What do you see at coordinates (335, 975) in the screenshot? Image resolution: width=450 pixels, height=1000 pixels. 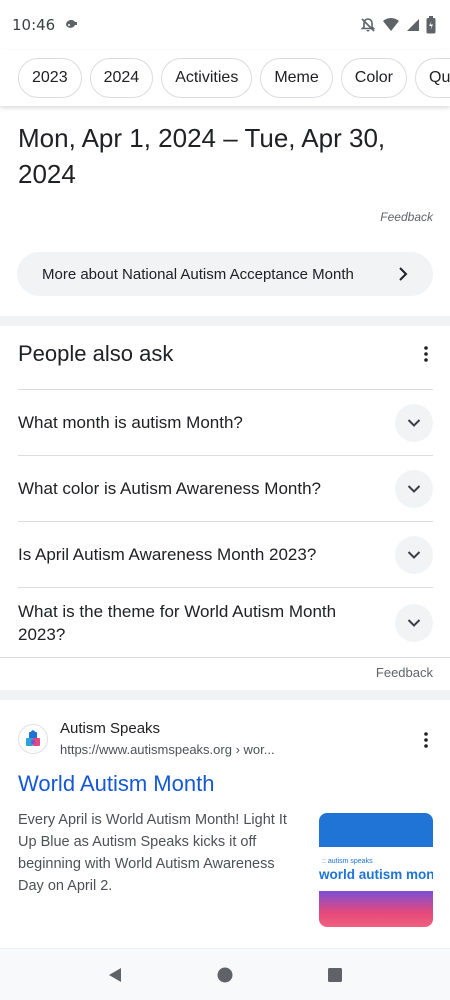 I see `recents-icon` at bounding box center [335, 975].